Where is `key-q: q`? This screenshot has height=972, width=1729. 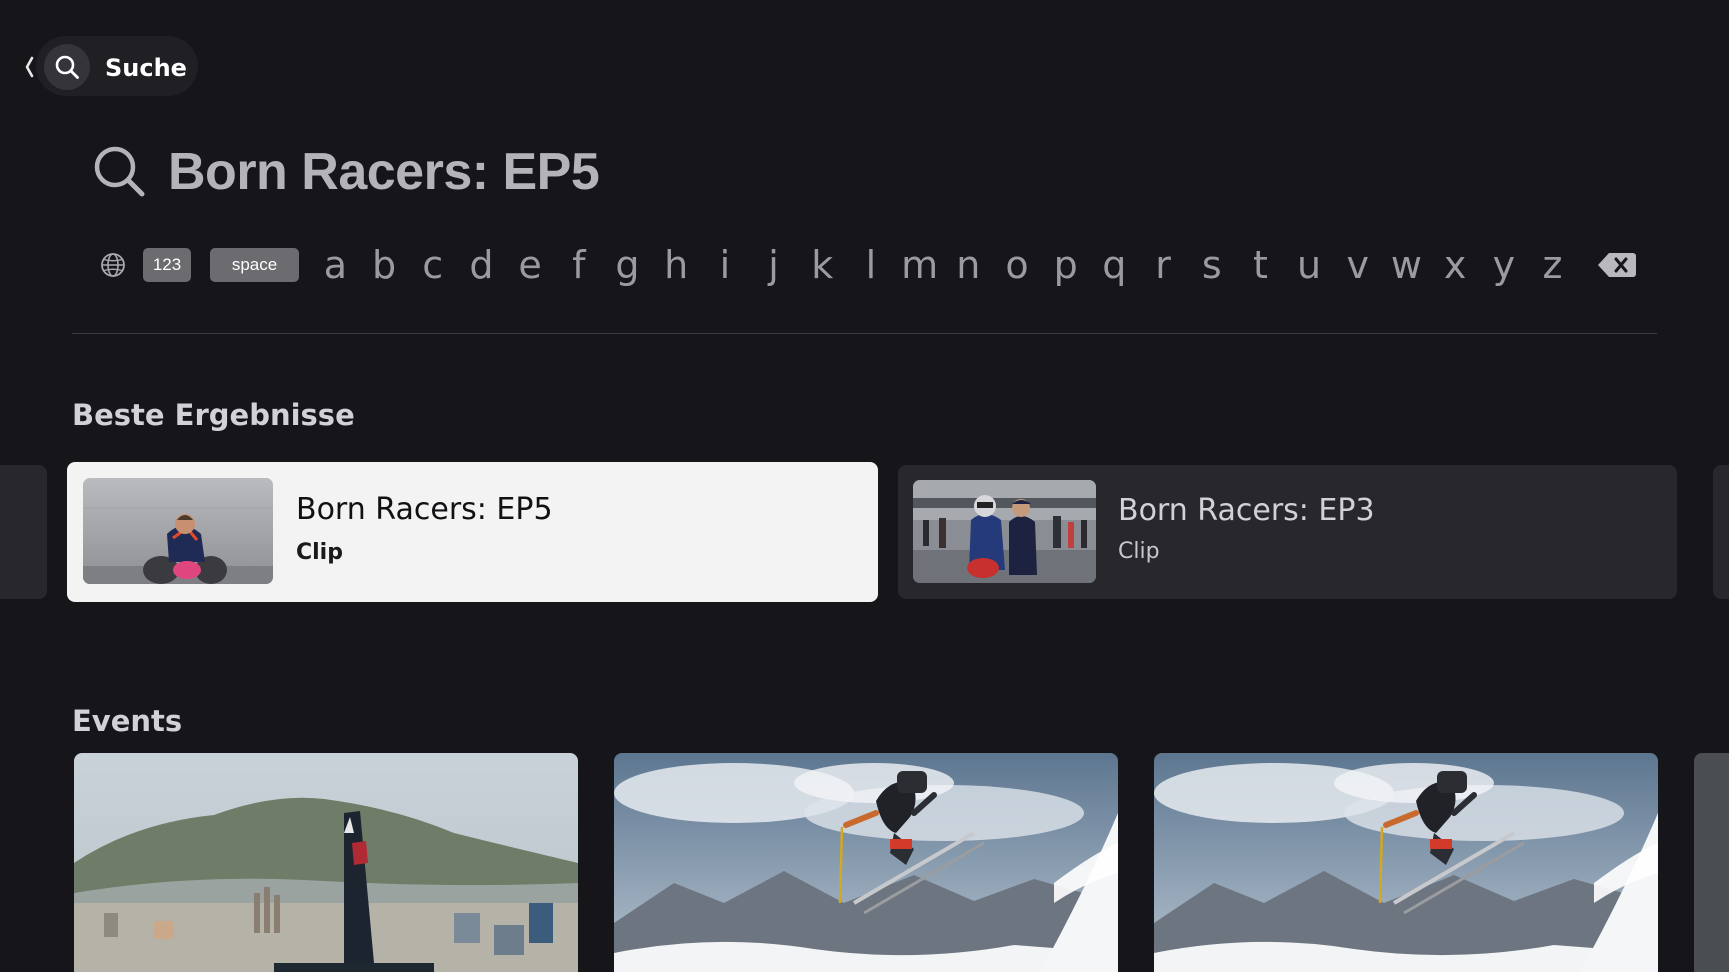 key-q: q is located at coordinates (1114, 265).